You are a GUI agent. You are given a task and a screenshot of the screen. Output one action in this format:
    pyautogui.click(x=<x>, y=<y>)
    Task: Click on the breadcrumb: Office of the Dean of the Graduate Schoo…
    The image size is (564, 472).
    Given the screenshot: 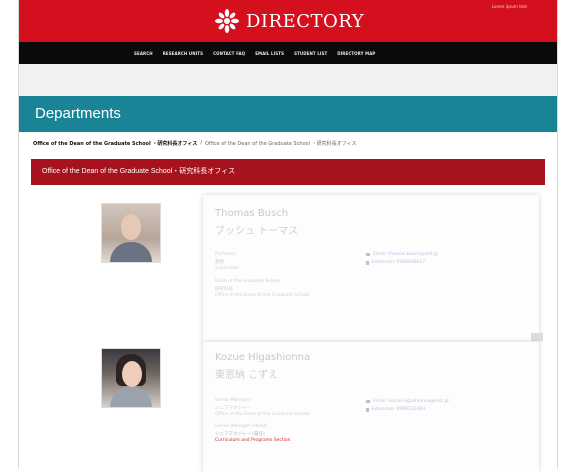 What is the action you would take?
    pyautogui.click(x=195, y=143)
    